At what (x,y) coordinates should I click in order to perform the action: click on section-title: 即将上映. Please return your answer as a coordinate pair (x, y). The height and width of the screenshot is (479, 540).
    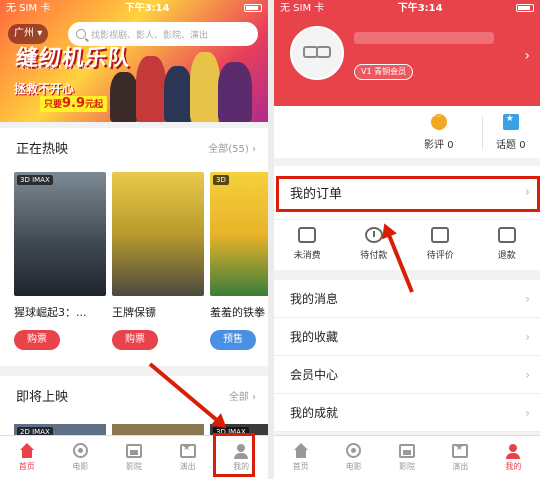
    Looking at the image, I should click on (42, 397).